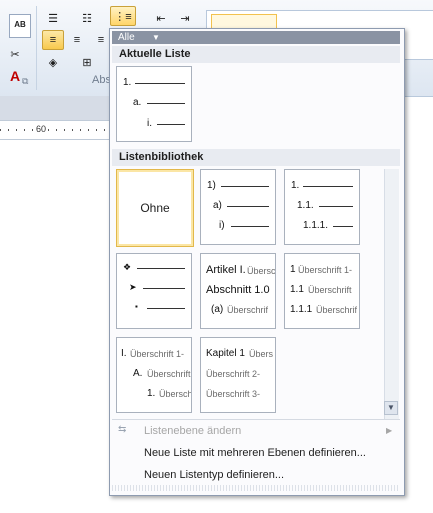 The width and height of the screenshot is (433, 513). Describe the element at coordinates (226, 270) in the screenshot. I see `list-level-label: Artikel I.` at that location.